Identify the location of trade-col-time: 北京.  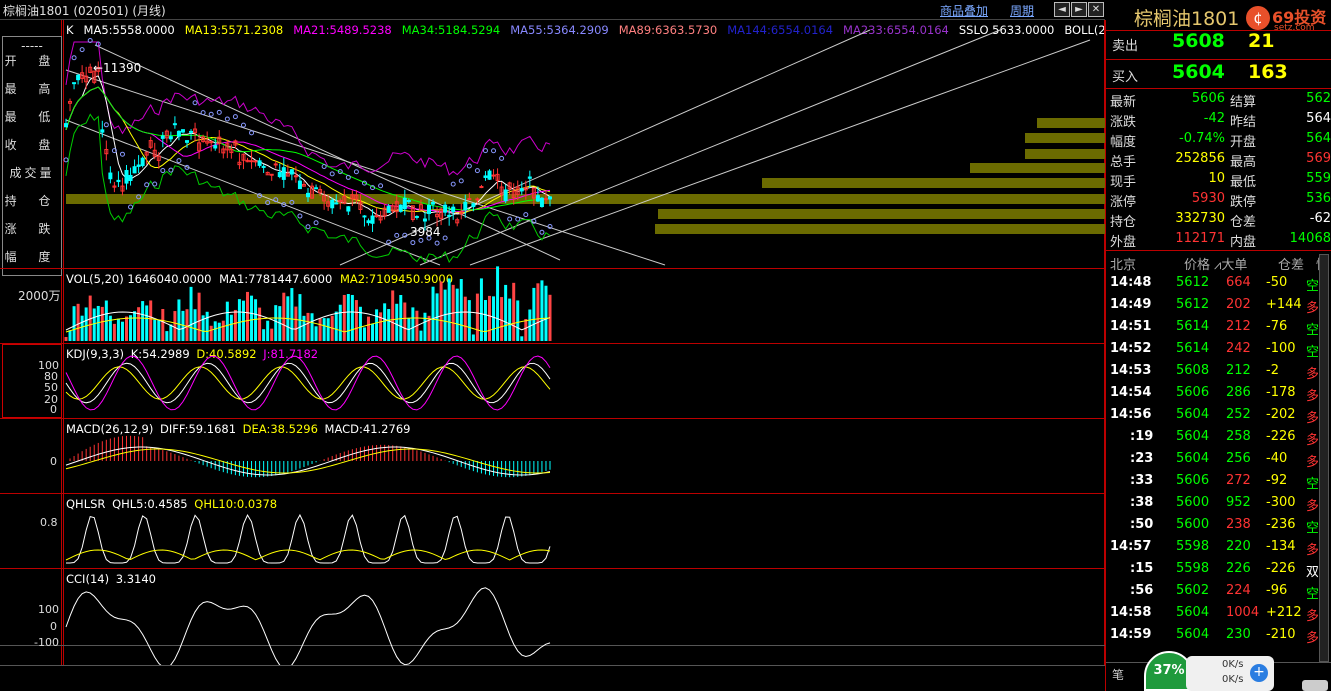
(1123, 265).